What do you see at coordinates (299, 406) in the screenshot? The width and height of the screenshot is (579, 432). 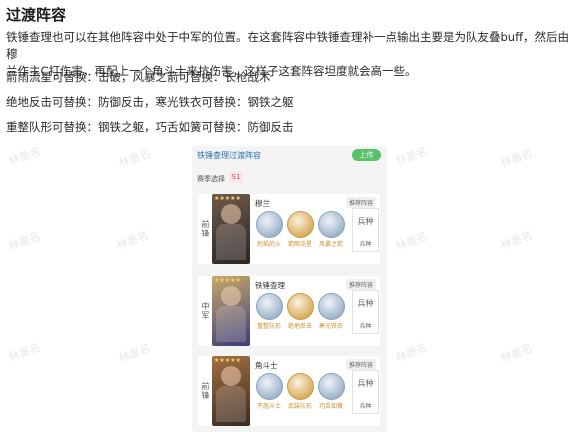 I see `skill-label: 武装队形` at bounding box center [299, 406].